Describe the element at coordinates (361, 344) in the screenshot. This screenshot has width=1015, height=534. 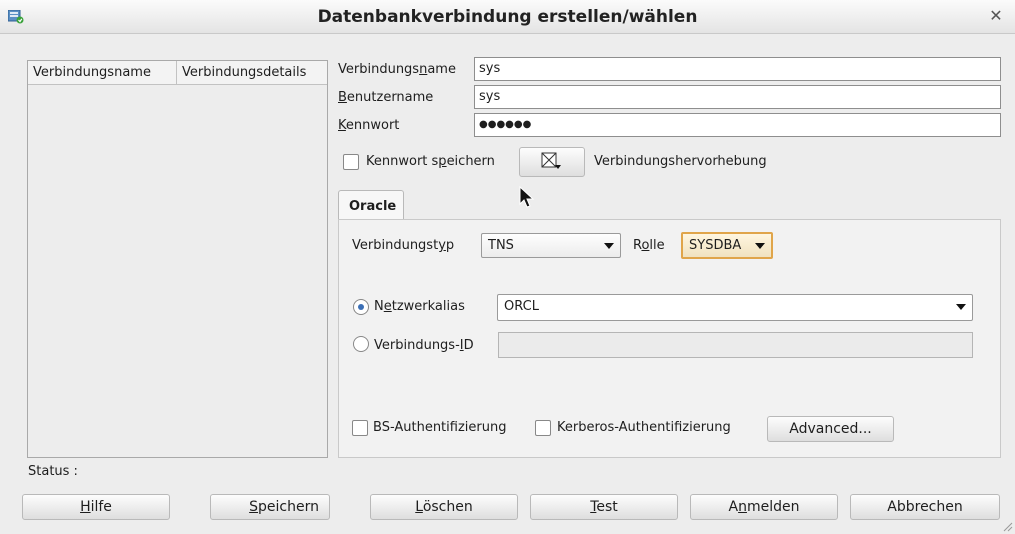
I see `connection-id-radio` at that location.